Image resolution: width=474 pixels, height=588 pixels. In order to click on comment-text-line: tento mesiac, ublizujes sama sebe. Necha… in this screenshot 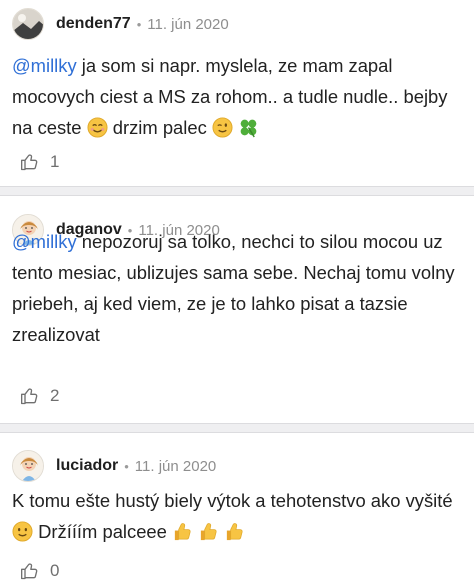, I will do `click(233, 272)`.